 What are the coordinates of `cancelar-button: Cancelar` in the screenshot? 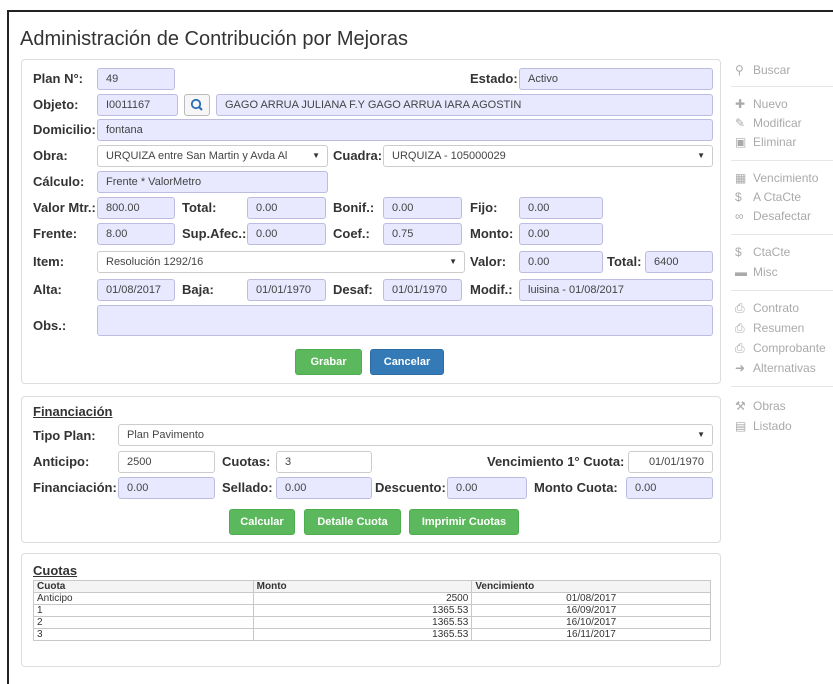 It's located at (407, 362).